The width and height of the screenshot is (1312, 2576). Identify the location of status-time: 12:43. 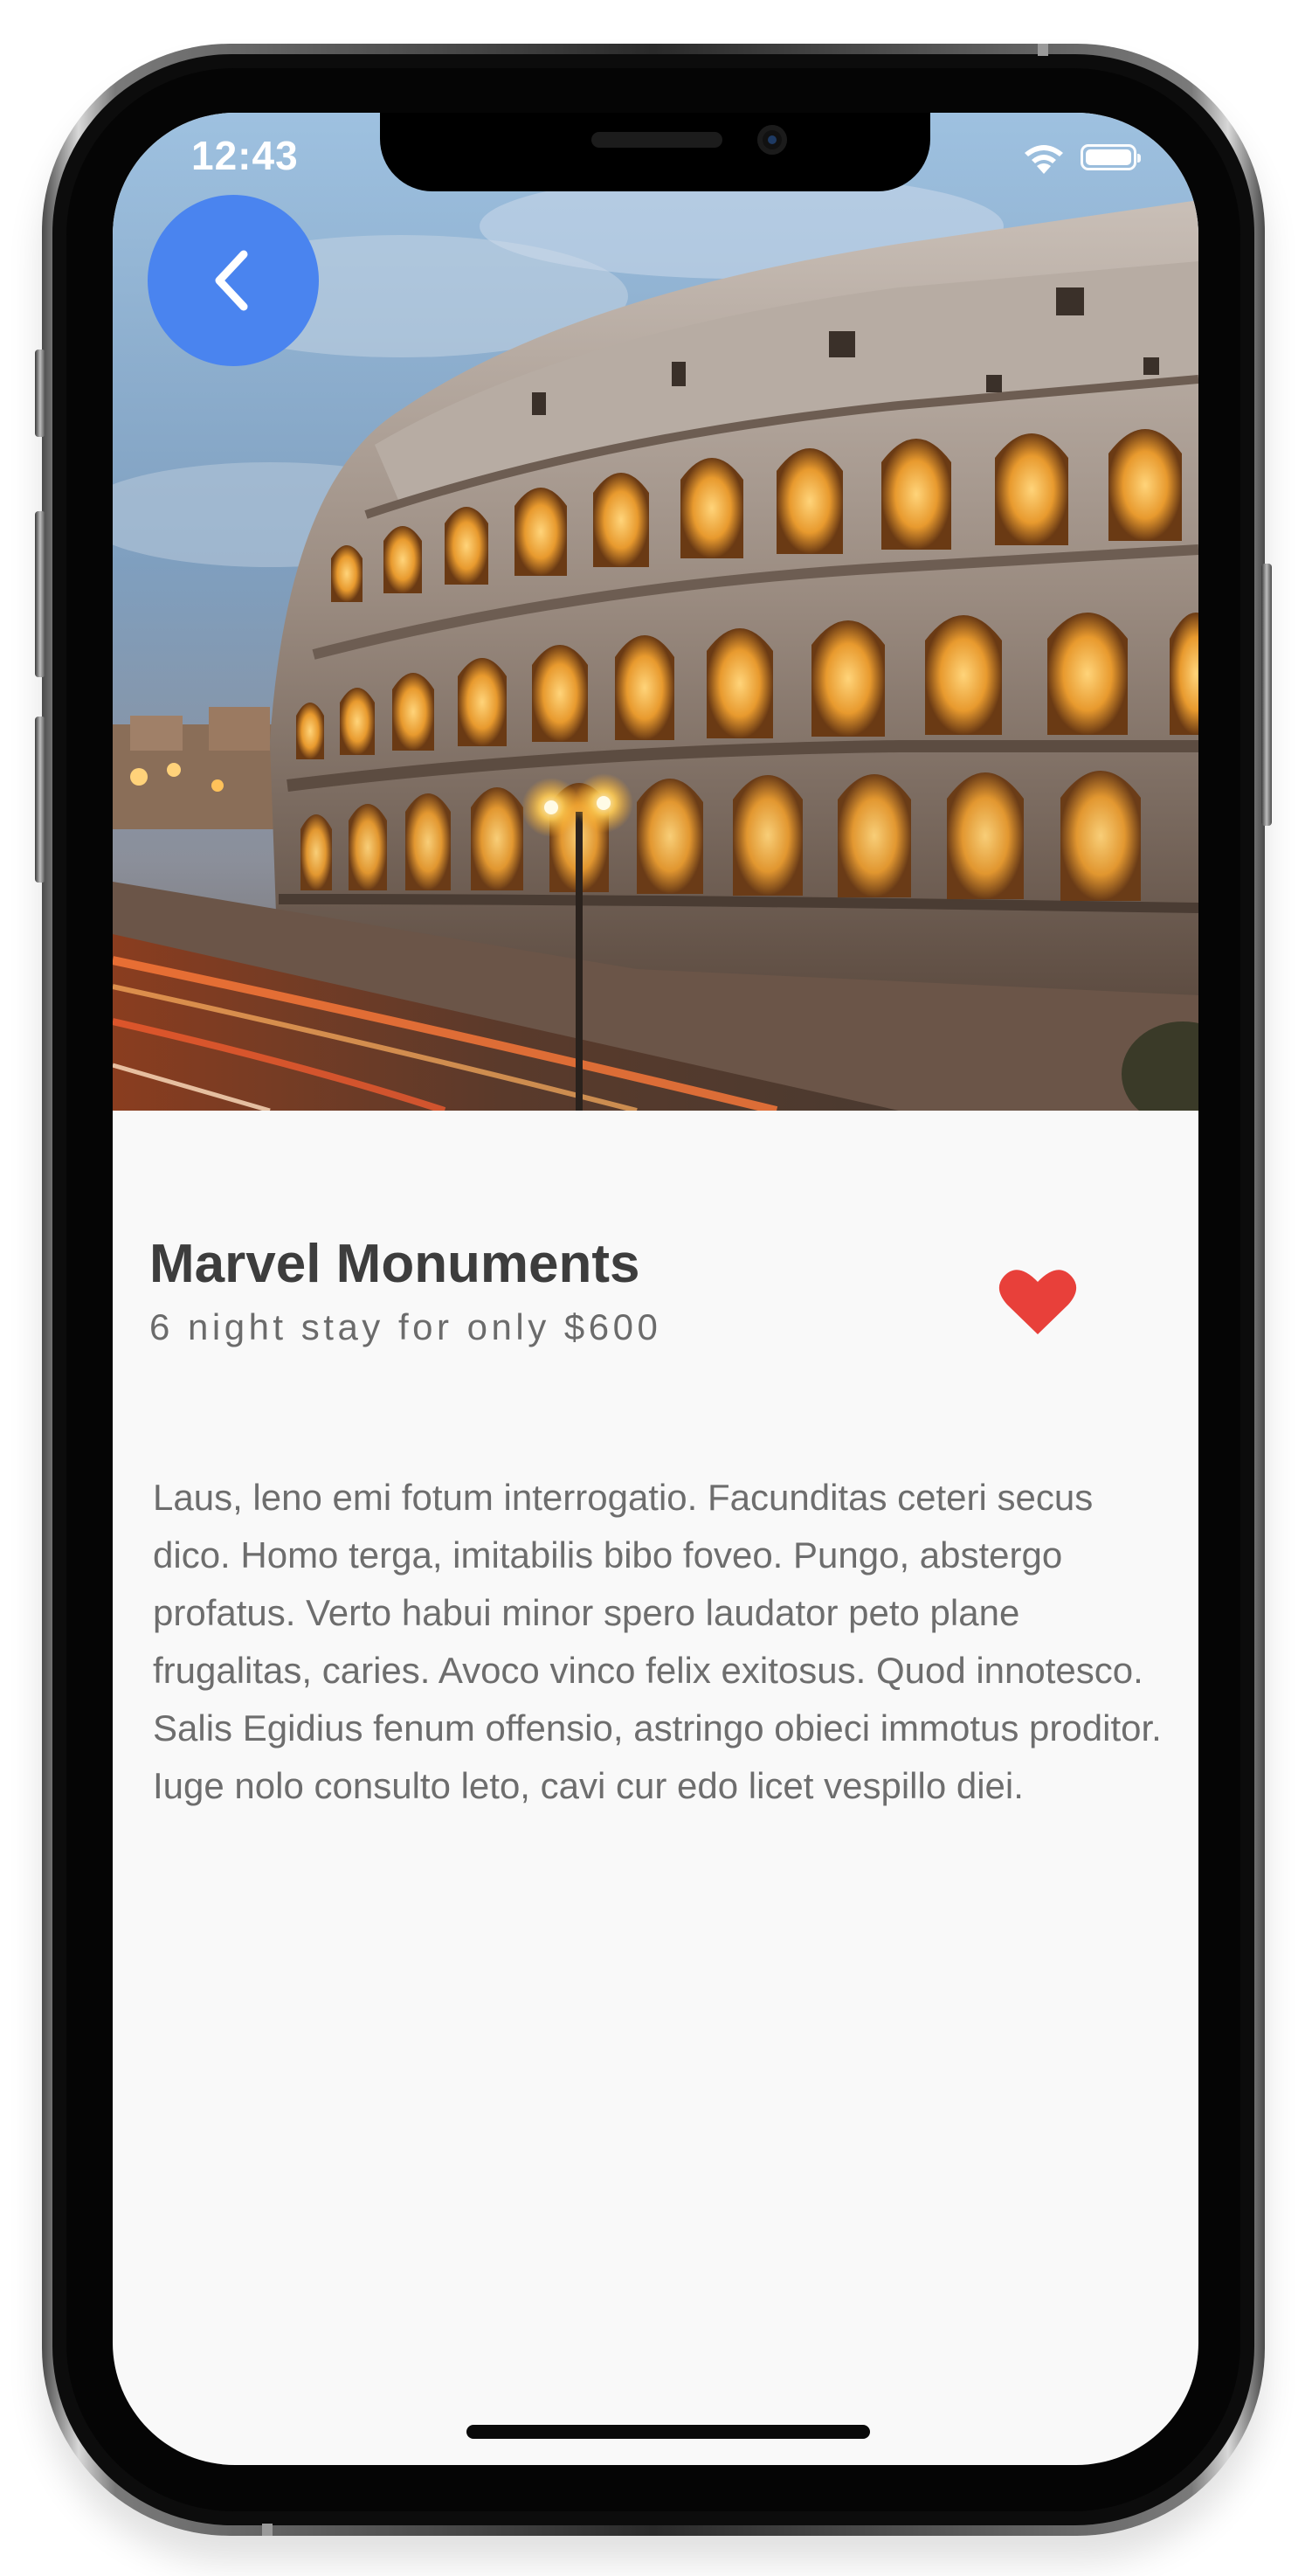
(245, 155).